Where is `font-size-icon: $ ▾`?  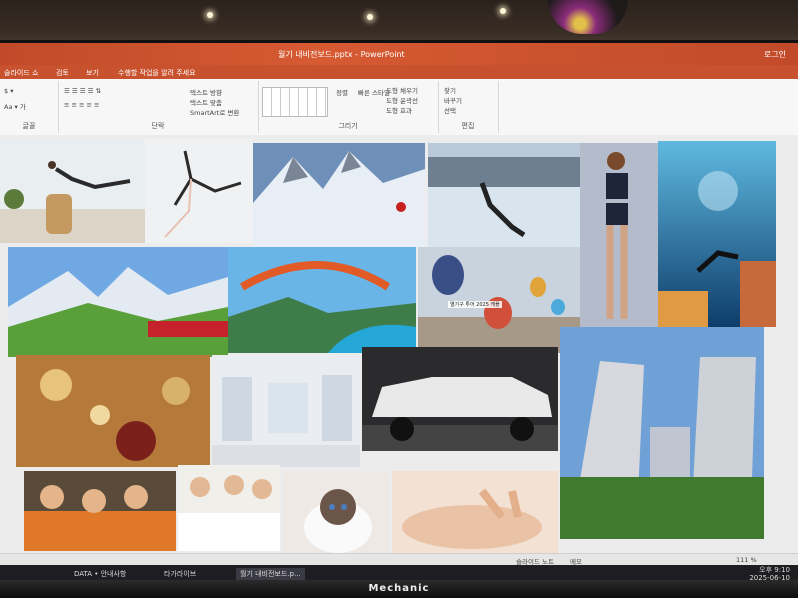 font-size-icon: $ ▾ is located at coordinates (8, 91).